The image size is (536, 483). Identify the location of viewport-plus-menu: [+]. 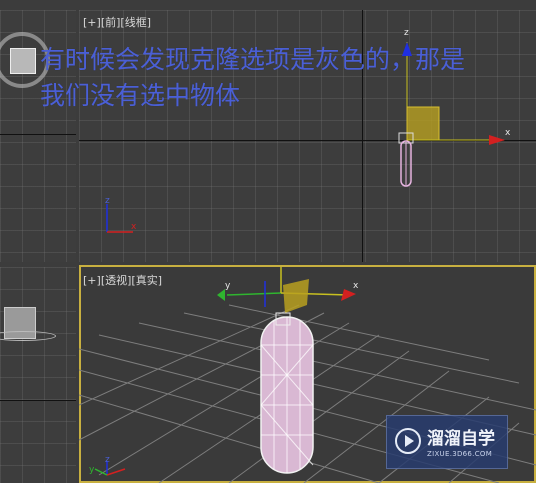
(92, 280).